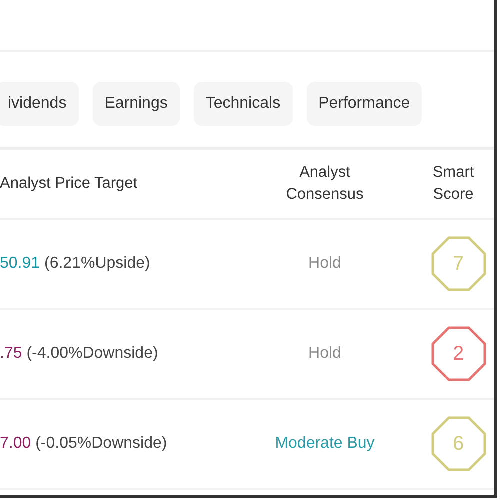 The width and height of the screenshot is (500, 500). What do you see at coordinates (75, 263) in the screenshot?
I see `price-target-cell: 50.91 (6.21%Upside)` at bounding box center [75, 263].